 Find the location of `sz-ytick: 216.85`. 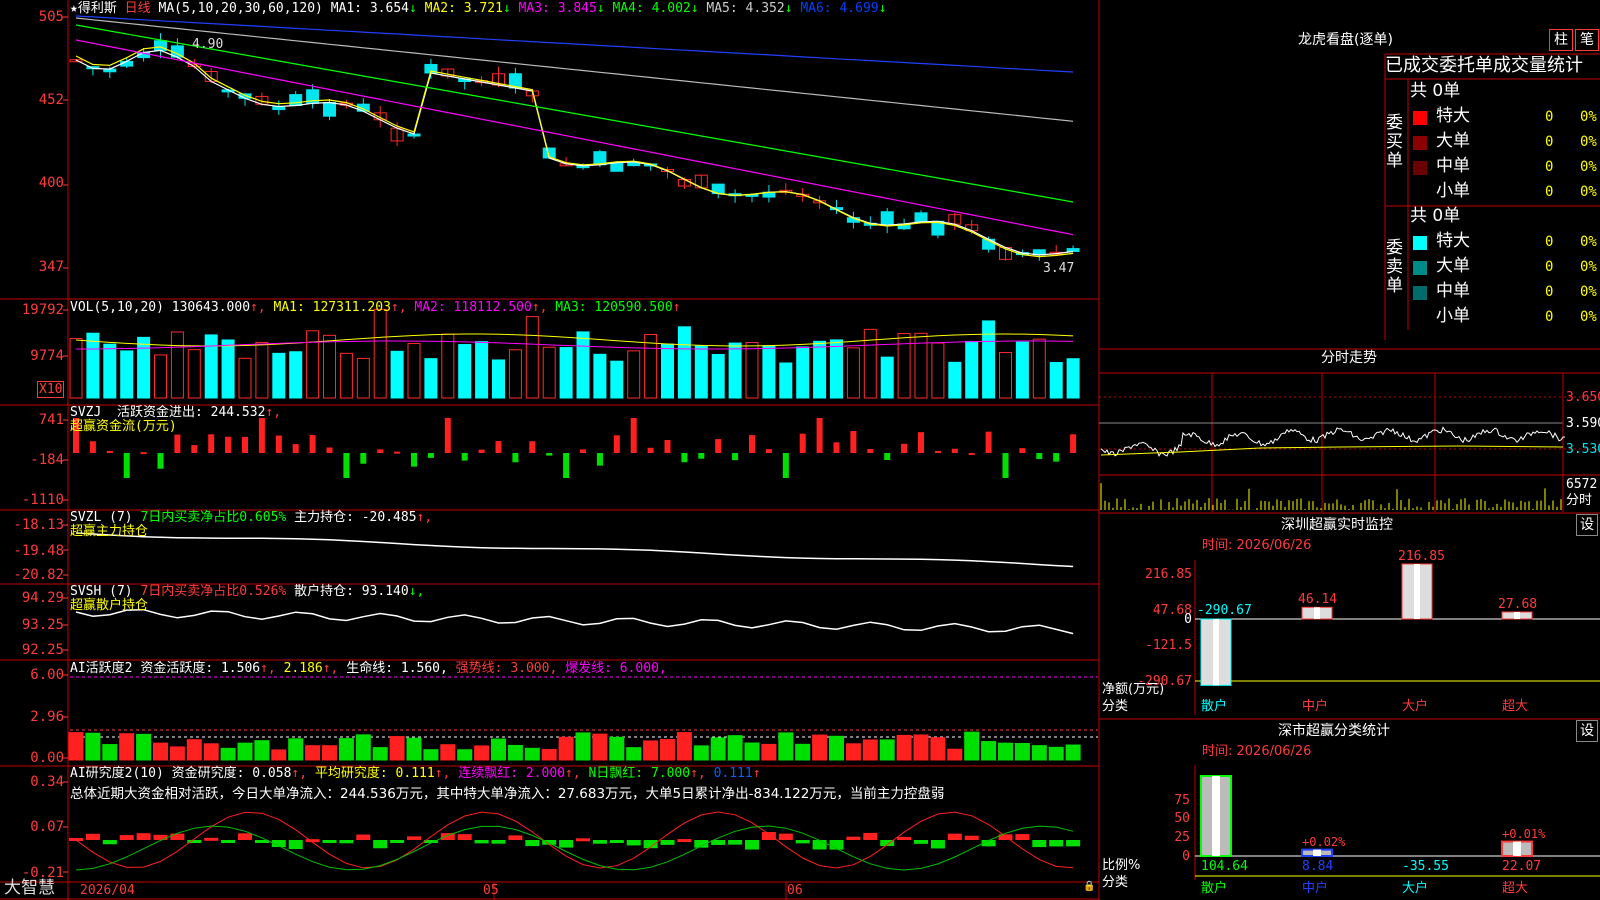

sz-ytick: 216.85 is located at coordinates (1168, 574).